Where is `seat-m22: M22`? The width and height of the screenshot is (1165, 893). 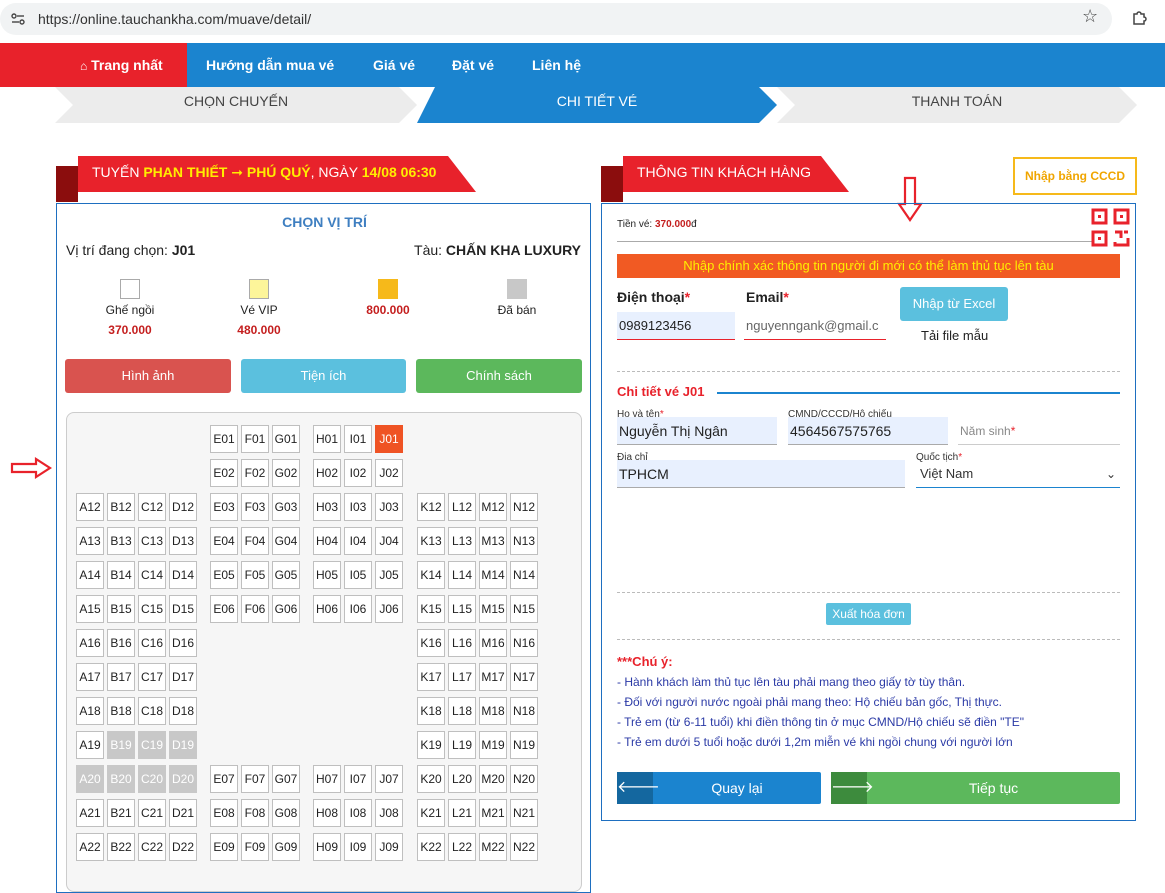
seat-m22: M22 is located at coordinates (493, 847).